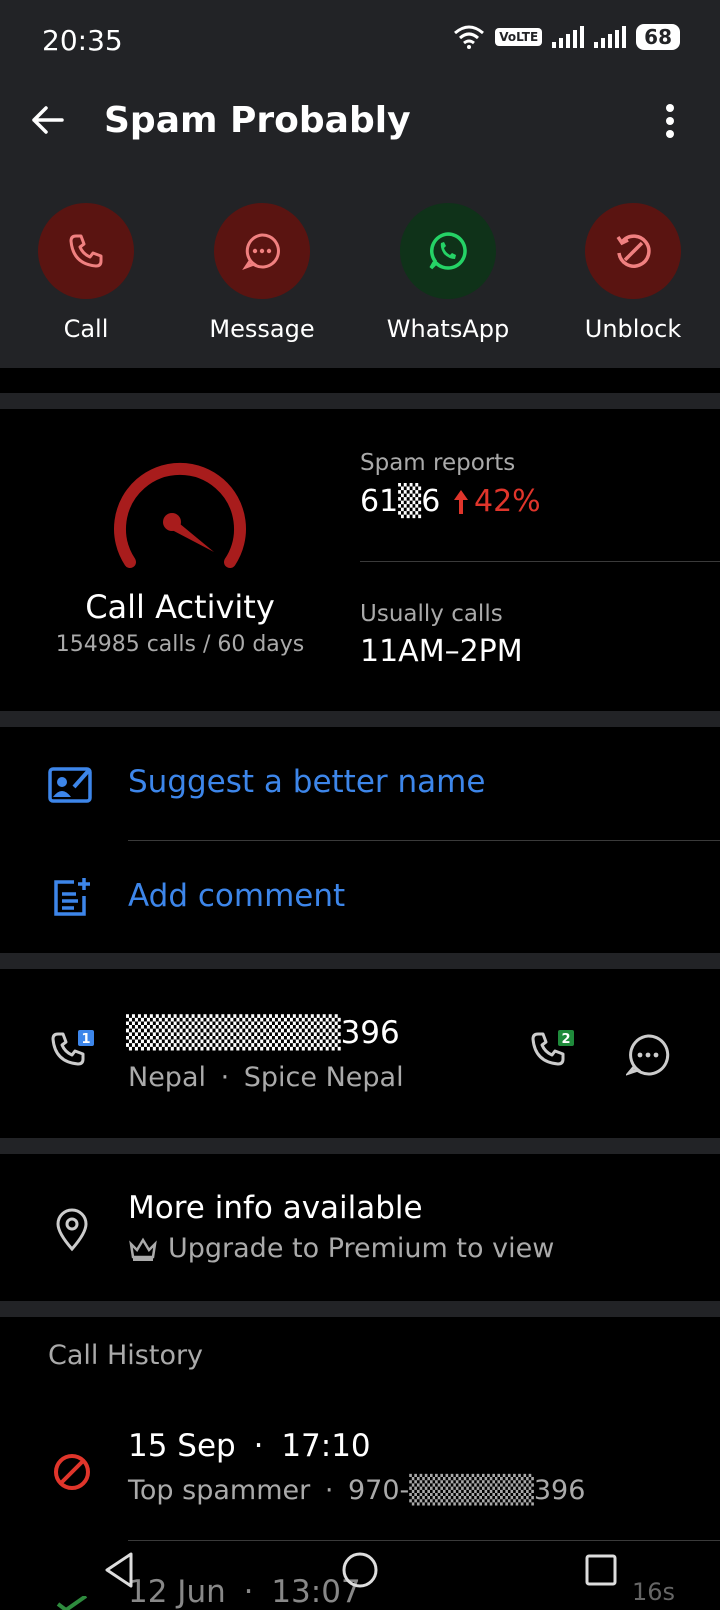 This screenshot has height=1610, width=720. I want to click on sim1-call-icon: 1, so click(73, 1052).